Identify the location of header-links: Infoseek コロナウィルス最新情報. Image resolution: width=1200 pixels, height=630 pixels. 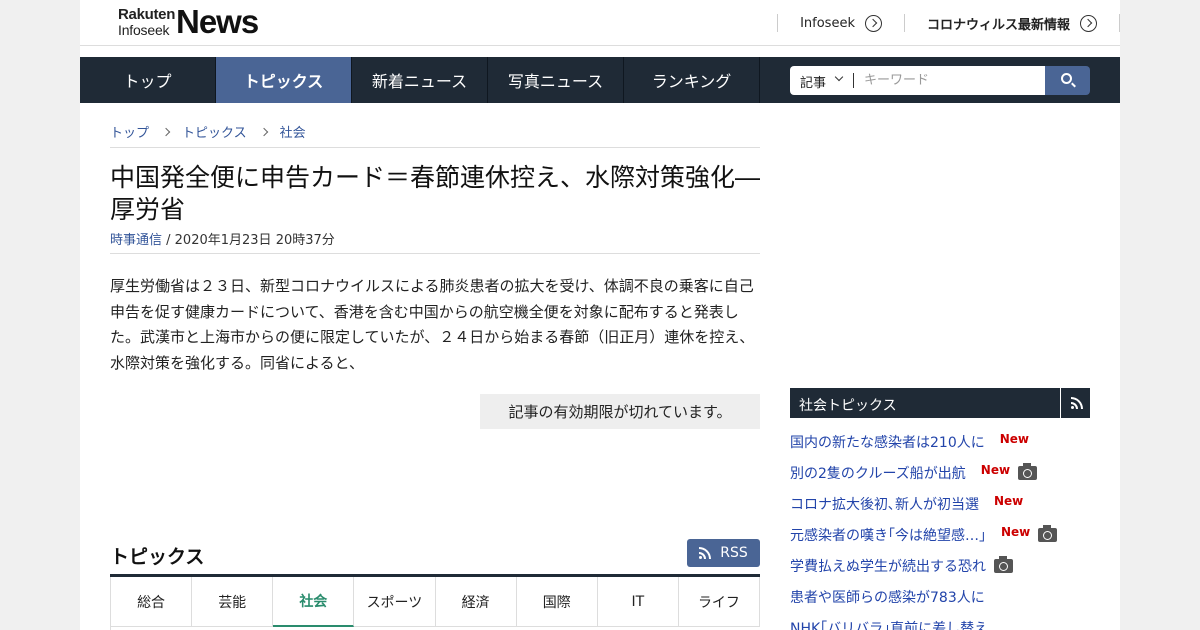
(948, 23).